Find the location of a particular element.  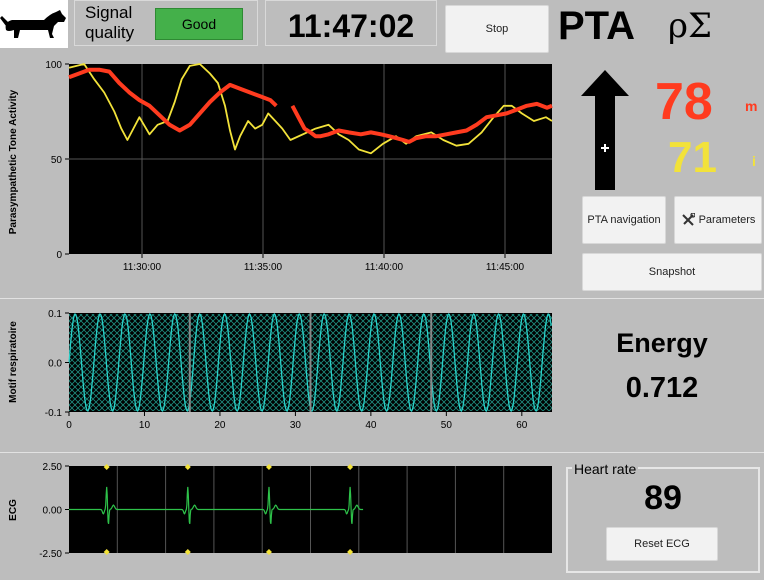

clock: 11:47:02 is located at coordinates (351, 26).